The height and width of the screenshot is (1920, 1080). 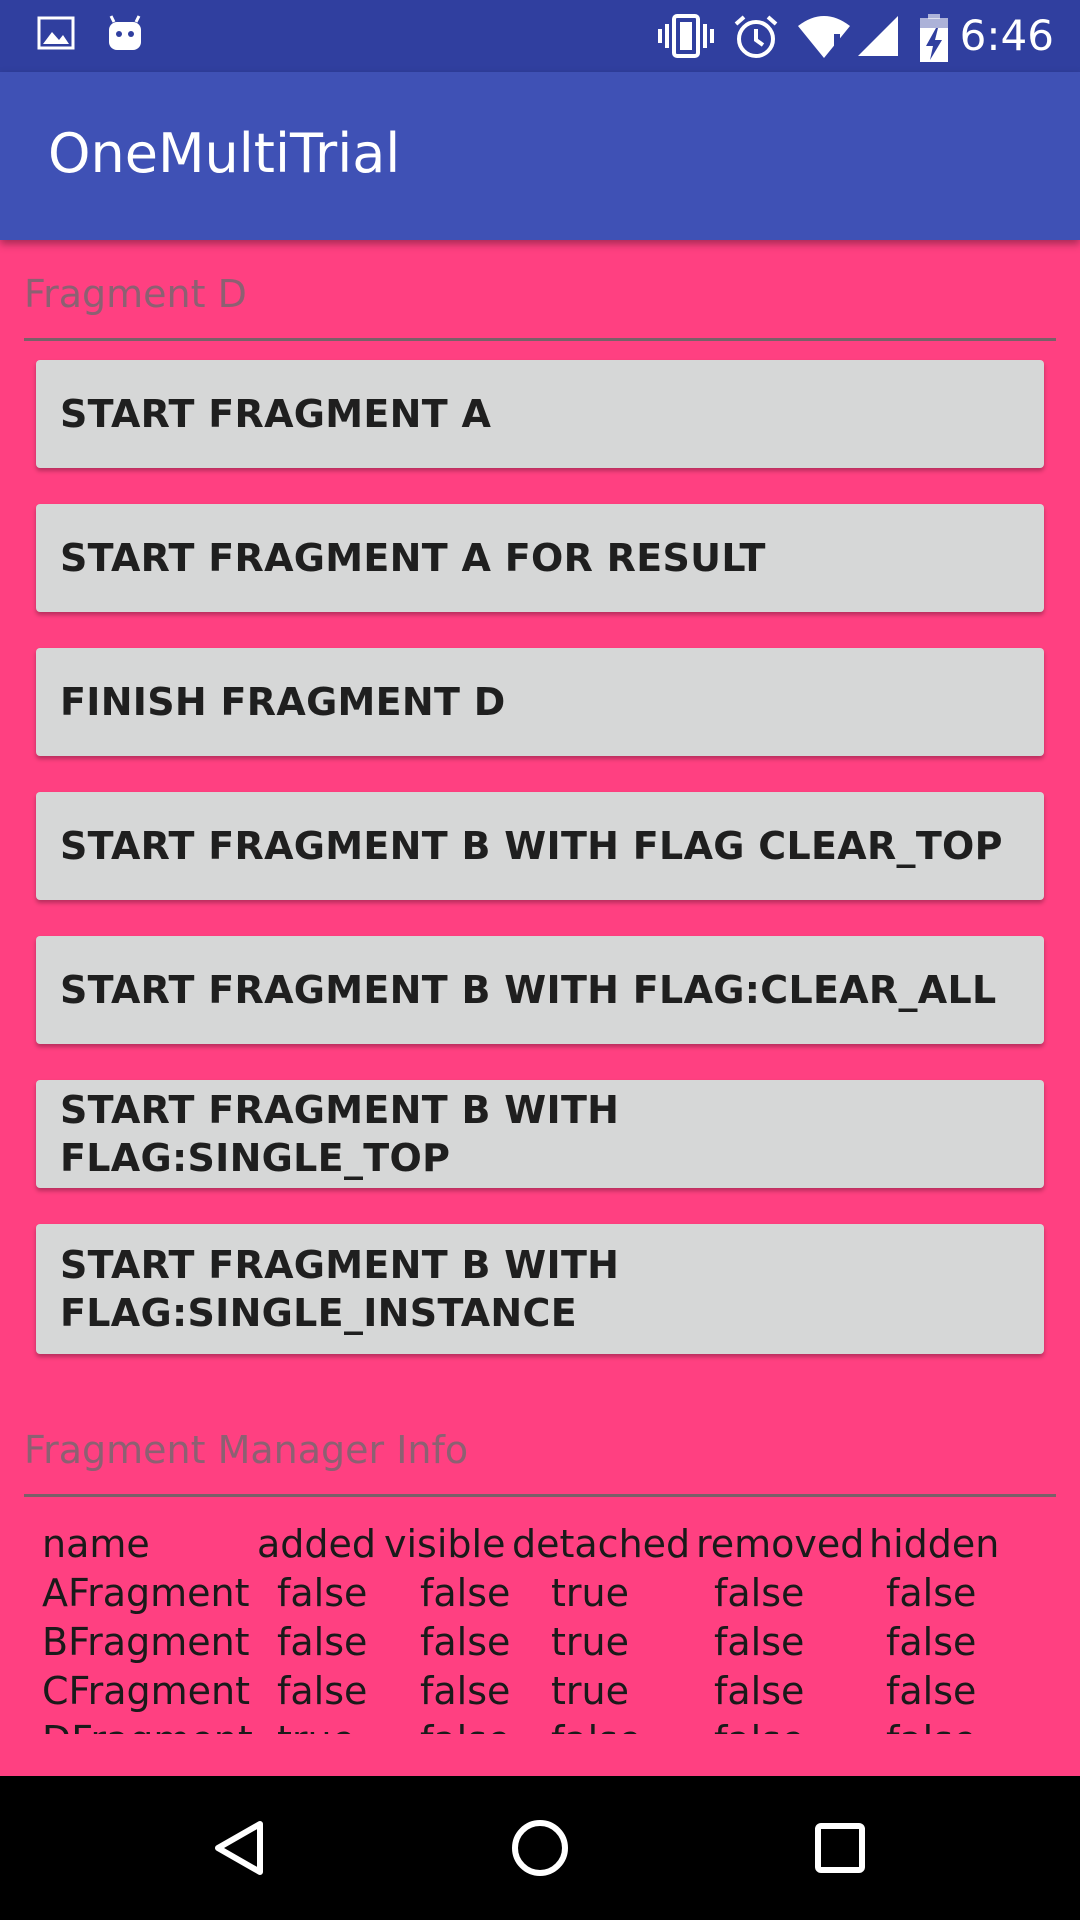 I want to click on button-label: FINISH FRAGMENT D, so click(x=283, y=702).